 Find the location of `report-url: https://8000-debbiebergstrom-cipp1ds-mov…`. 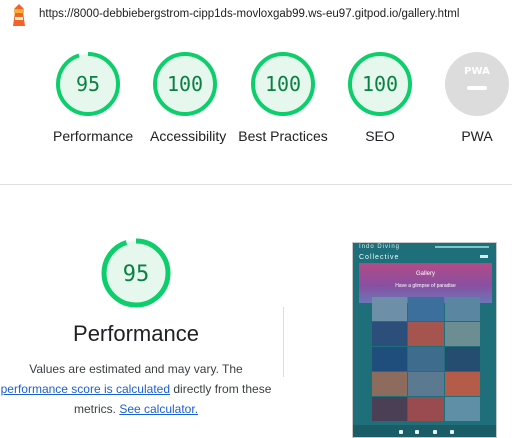

report-url: https://8000-debbiebergstrom-cipp1ds-mov… is located at coordinates (249, 14).